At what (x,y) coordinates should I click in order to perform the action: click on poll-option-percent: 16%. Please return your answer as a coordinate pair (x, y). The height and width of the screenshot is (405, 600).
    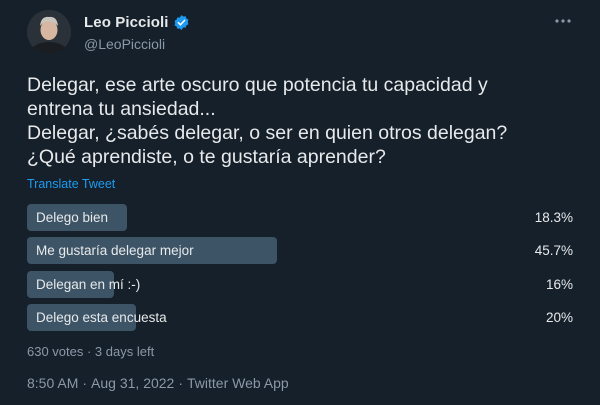
    Looking at the image, I should click on (559, 284).